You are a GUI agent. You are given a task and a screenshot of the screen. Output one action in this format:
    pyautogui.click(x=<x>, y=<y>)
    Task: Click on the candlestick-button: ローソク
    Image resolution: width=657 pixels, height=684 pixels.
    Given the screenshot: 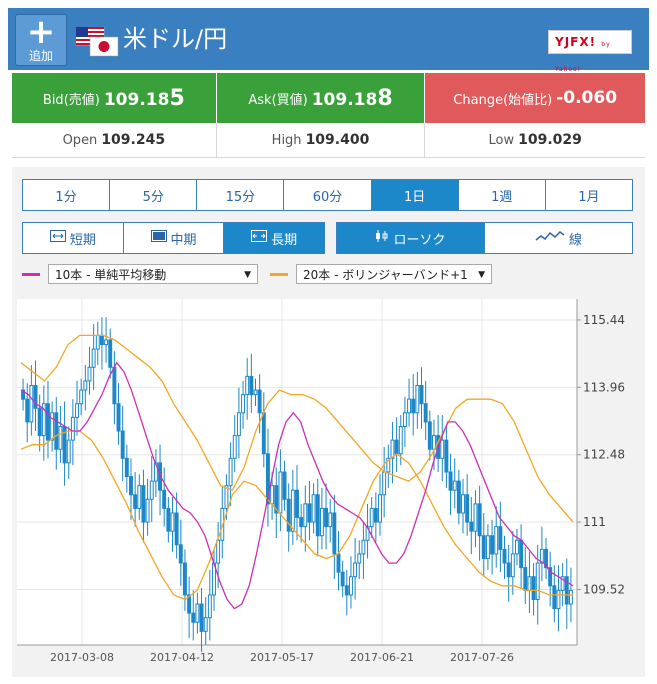 What is the action you would take?
    pyautogui.click(x=410, y=238)
    